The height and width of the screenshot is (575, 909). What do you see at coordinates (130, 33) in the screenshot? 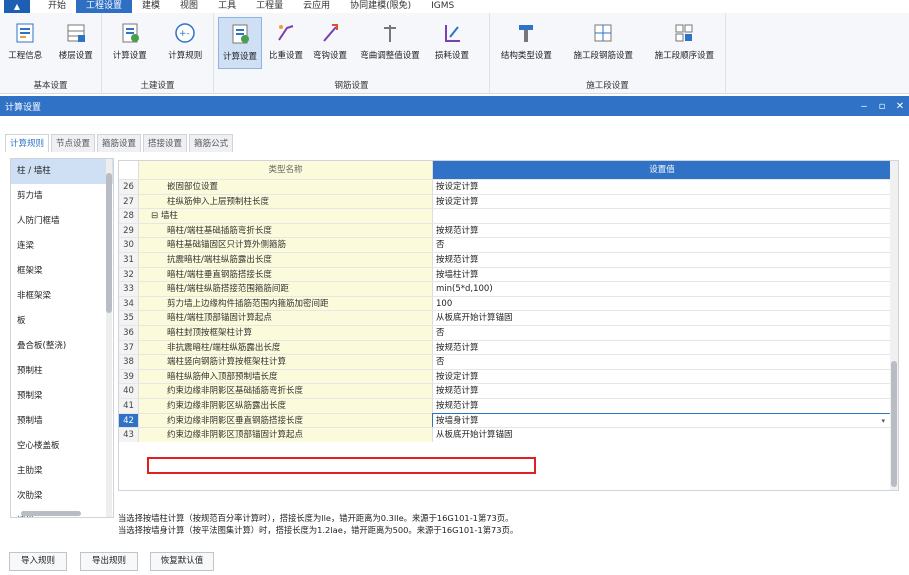
I see `calc-settings-icon` at bounding box center [130, 33].